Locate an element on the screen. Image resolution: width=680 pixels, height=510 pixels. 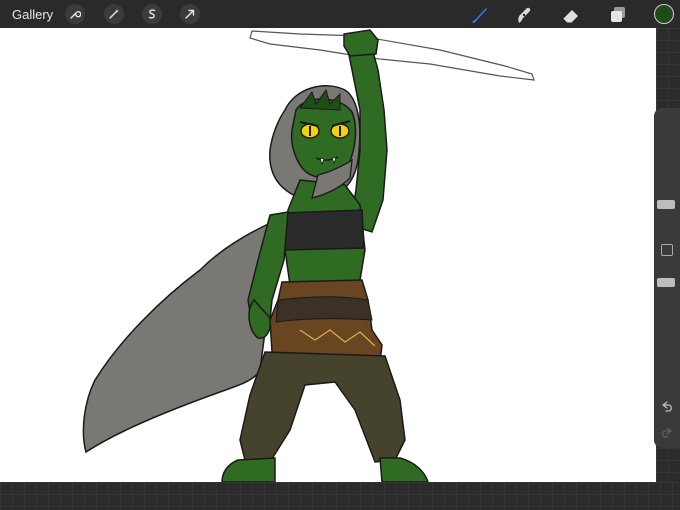
color-picker-swatch is located at coordinates (664, 14).